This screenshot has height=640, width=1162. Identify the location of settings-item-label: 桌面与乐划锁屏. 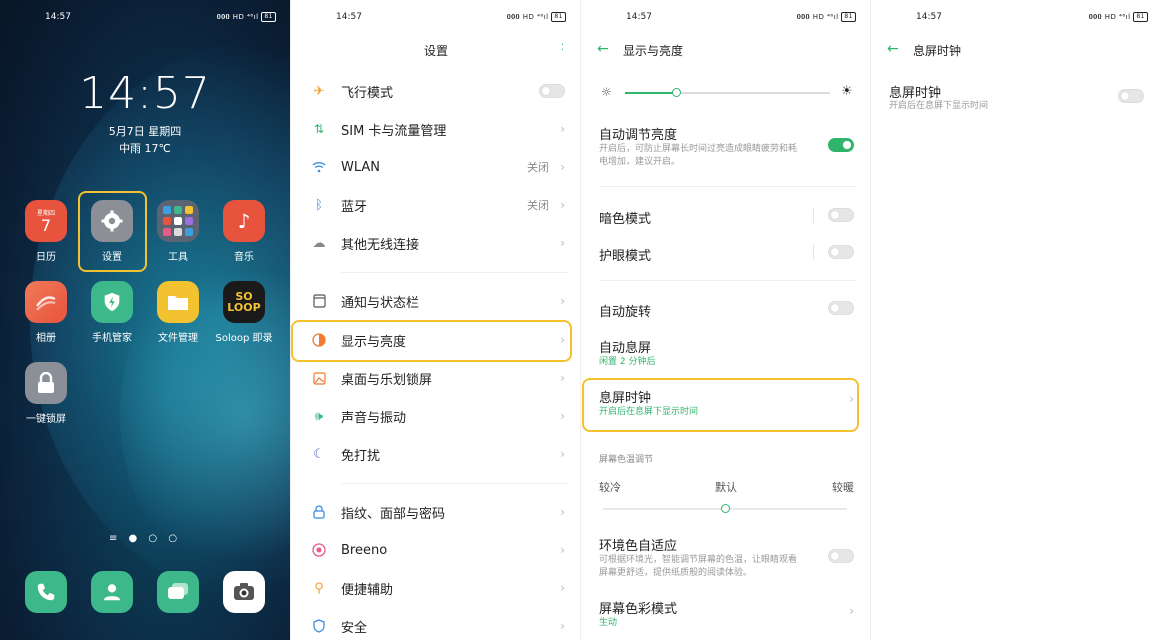
(387, 380).